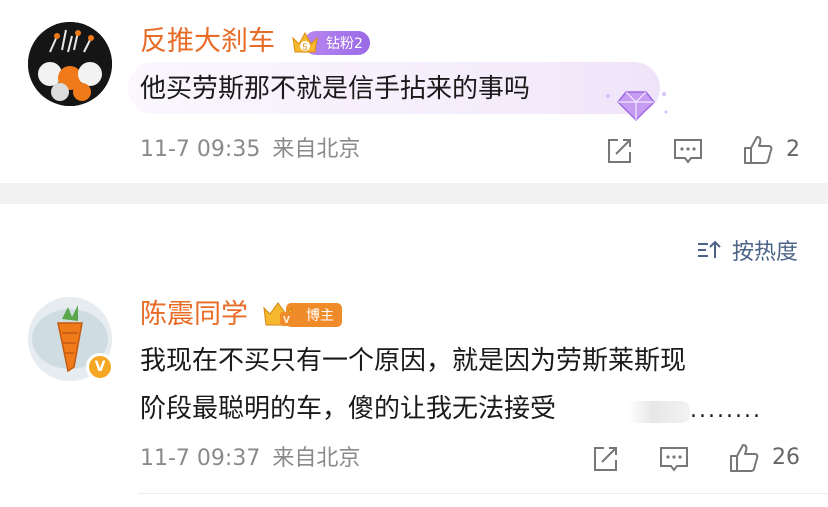 The width and height of the screenshot is (828, 507). What do you see at coordinates (330, 43) in the screenshot?
I see `fan-badge: 5 钻粉2` at bounding box center [330, 43].